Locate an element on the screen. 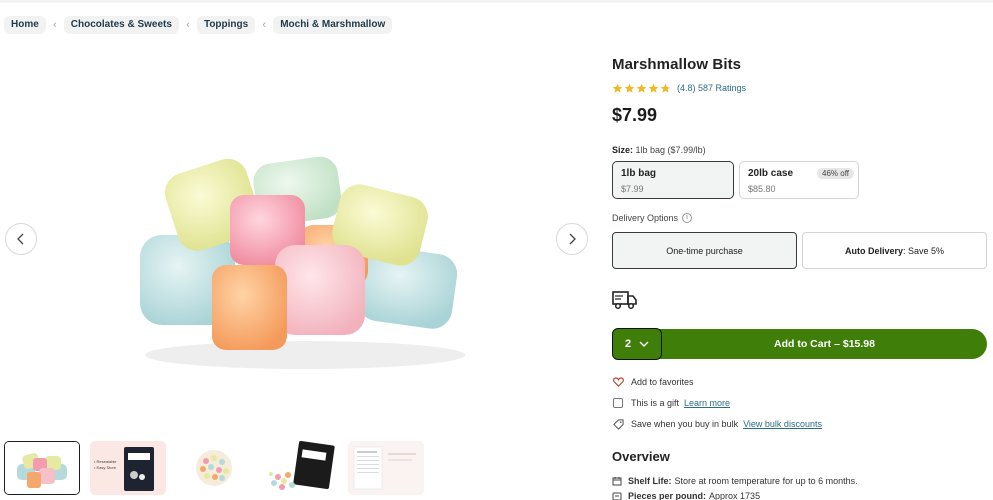  delivery-auto-delivery: Auto Delivery: Save 5% is located at coordinates (894, 250).